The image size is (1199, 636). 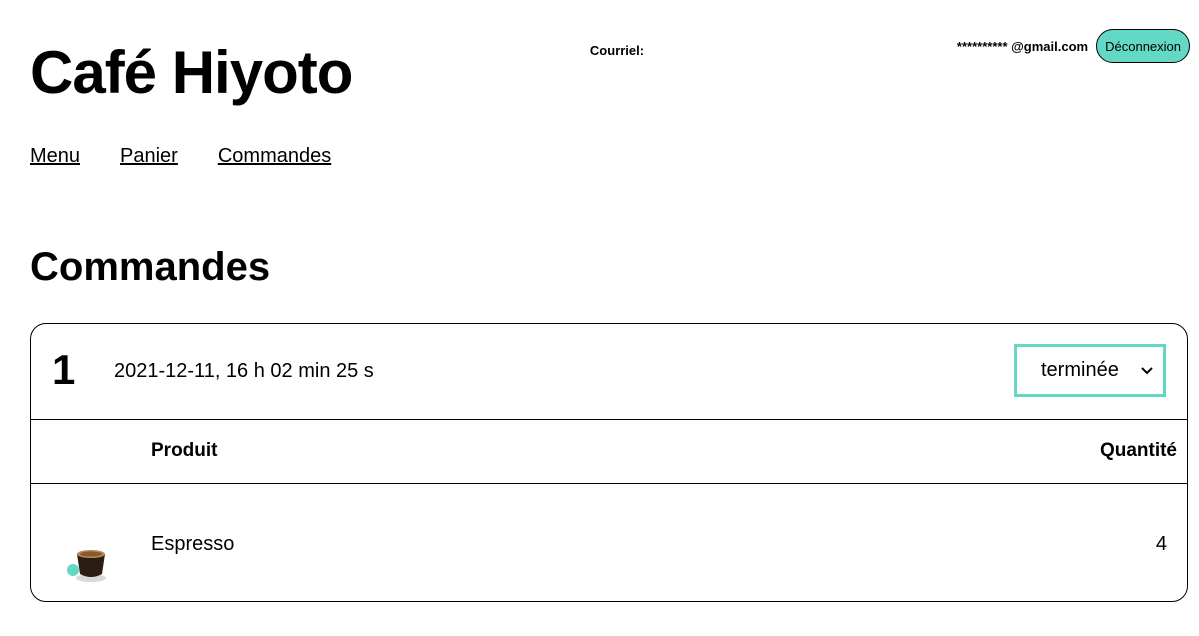 What do you see at coordinates (1138, 450) in the screenshot?
I see `column-header-quantity: Quantité` at bounding box center [1138, 450].